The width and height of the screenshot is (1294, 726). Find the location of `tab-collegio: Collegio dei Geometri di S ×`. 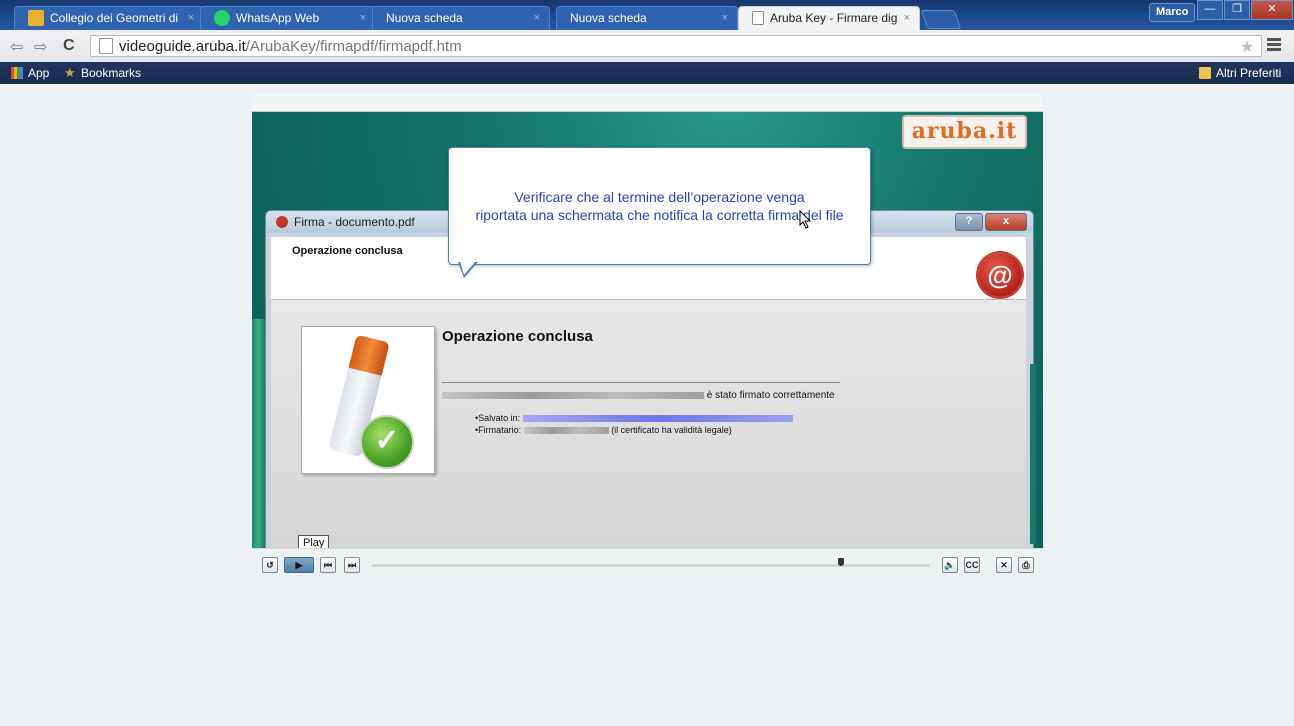

tab-collegio: Collegio dei Geometri di S × is located at coordinates (109, 18).